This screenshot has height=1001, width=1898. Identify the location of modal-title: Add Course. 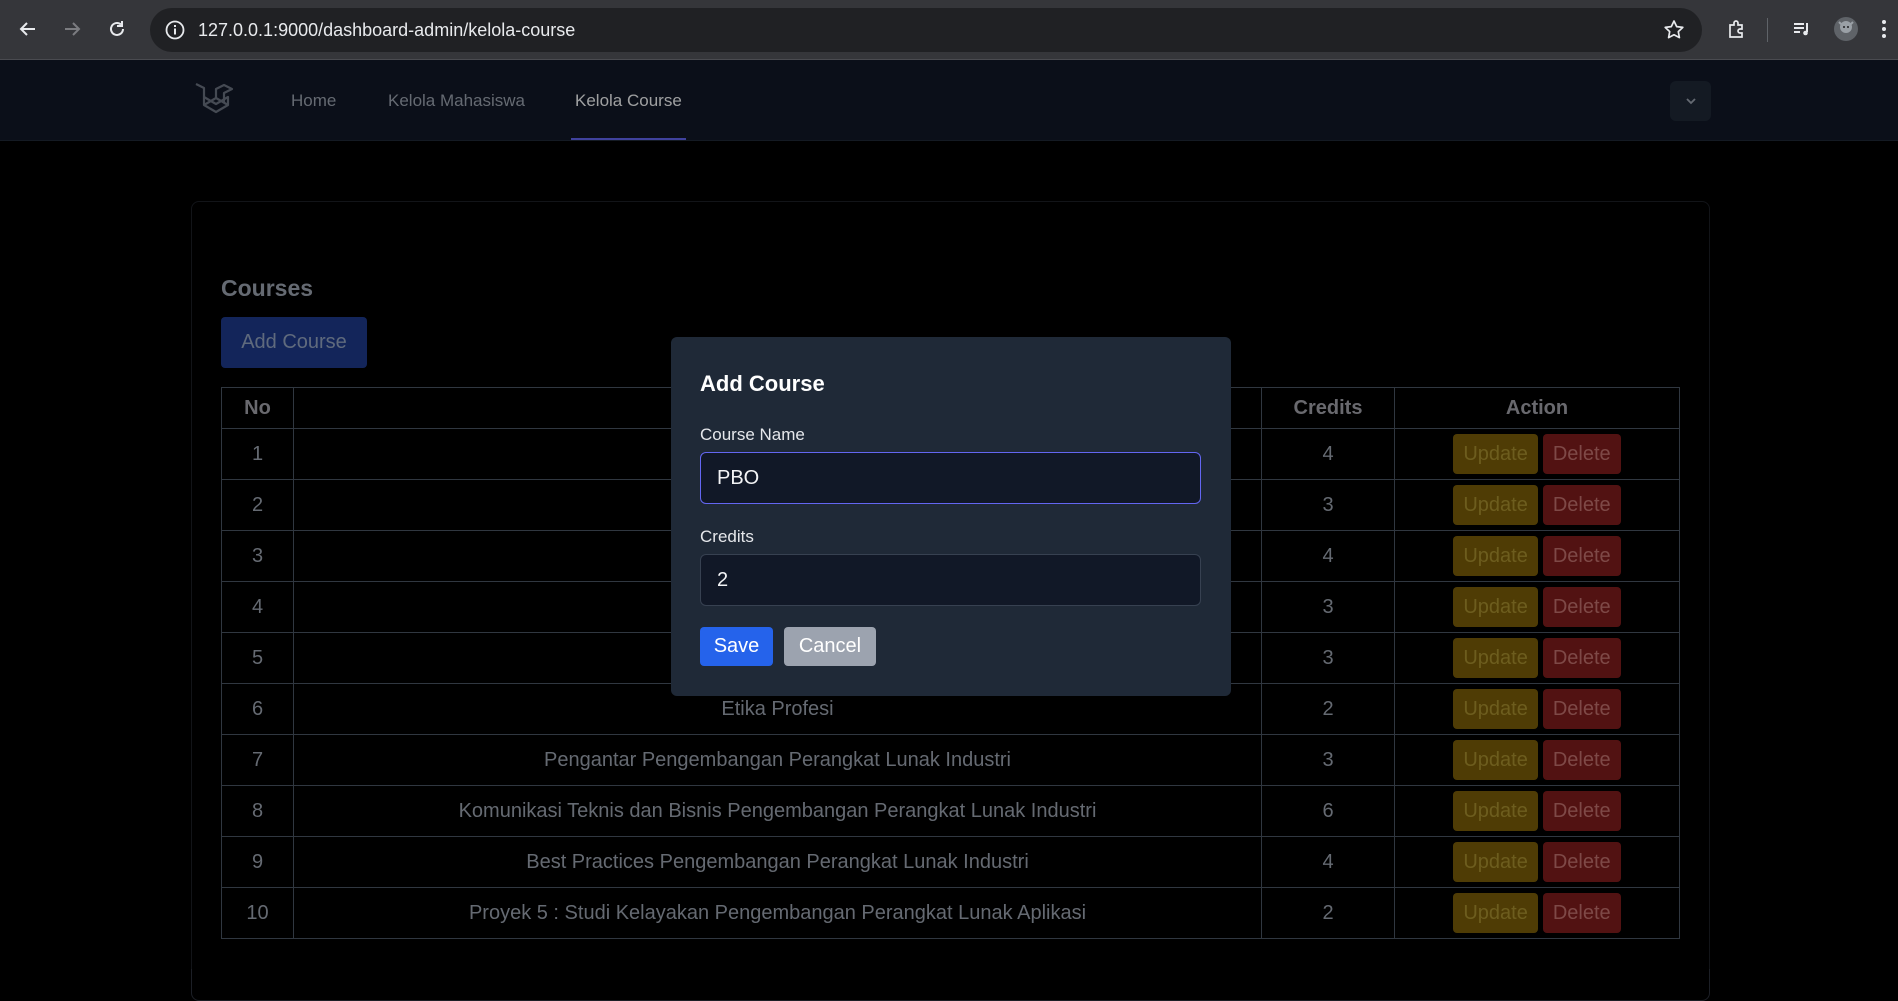
(762, 383).